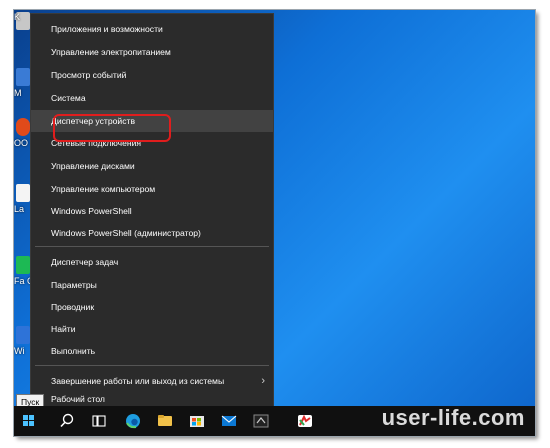  I want to click on mail-icon, so click(229, 420).